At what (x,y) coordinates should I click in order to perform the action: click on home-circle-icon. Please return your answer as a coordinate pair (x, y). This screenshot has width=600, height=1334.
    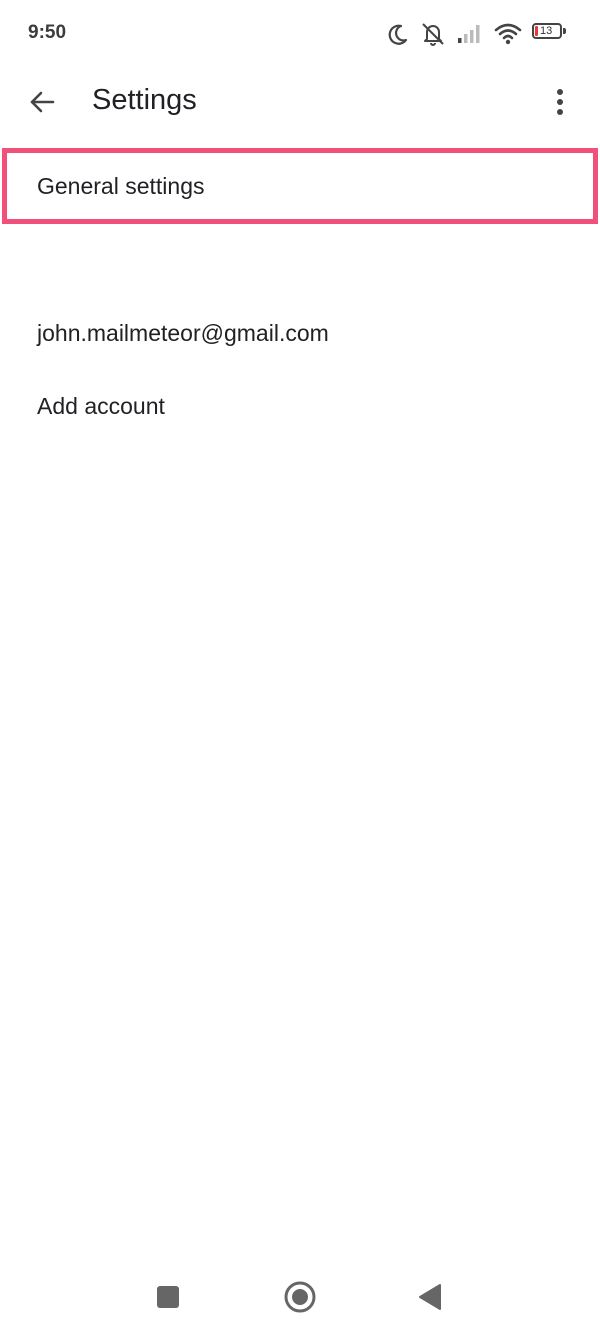
    Looking at the image, I should click on (300, 1297).